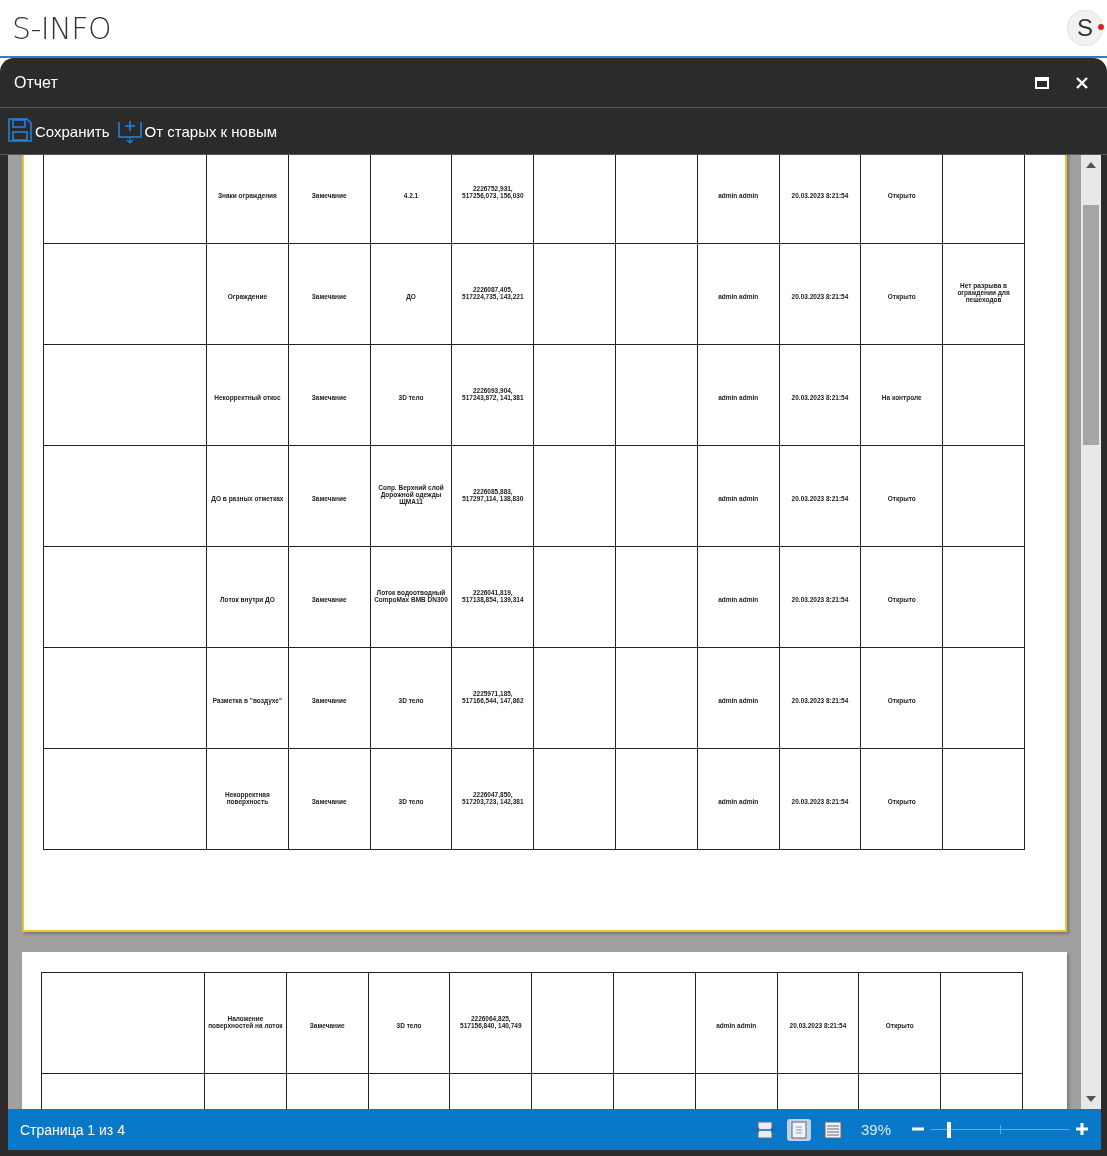  What do you see at coordinates (1000, 1129) in the screenshot?
I see `zoom-slider` at bounding box center [1000, 1129].